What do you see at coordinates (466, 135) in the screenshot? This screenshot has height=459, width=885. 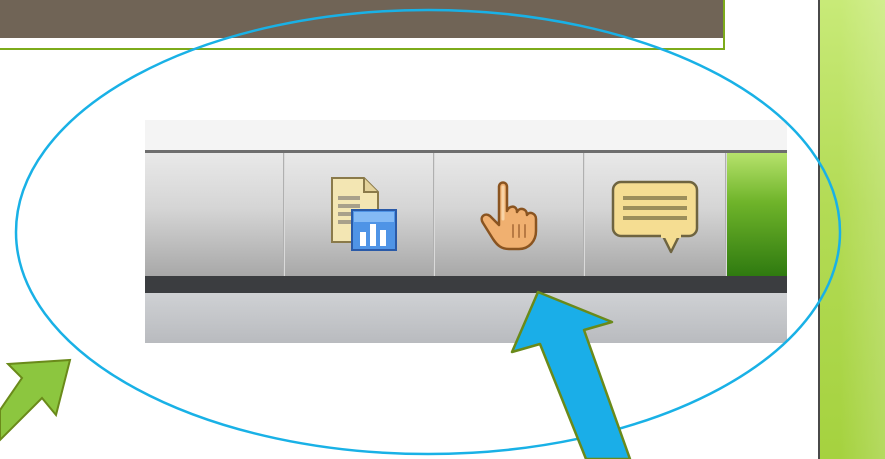 I see `screenshot-top-area` at bounding box center [466, 135].